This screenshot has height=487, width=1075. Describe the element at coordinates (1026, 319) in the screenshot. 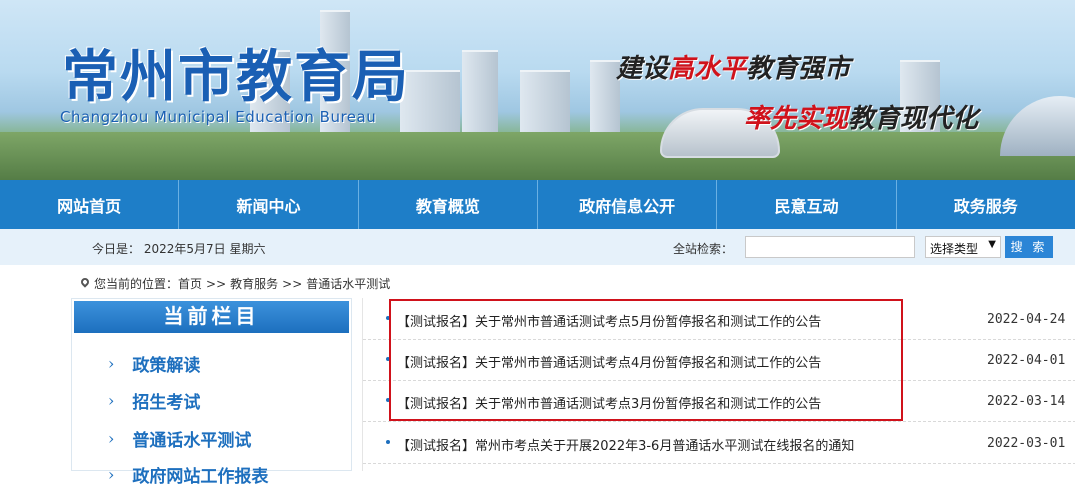

I see `article-date: 2022-04-24` at that location.